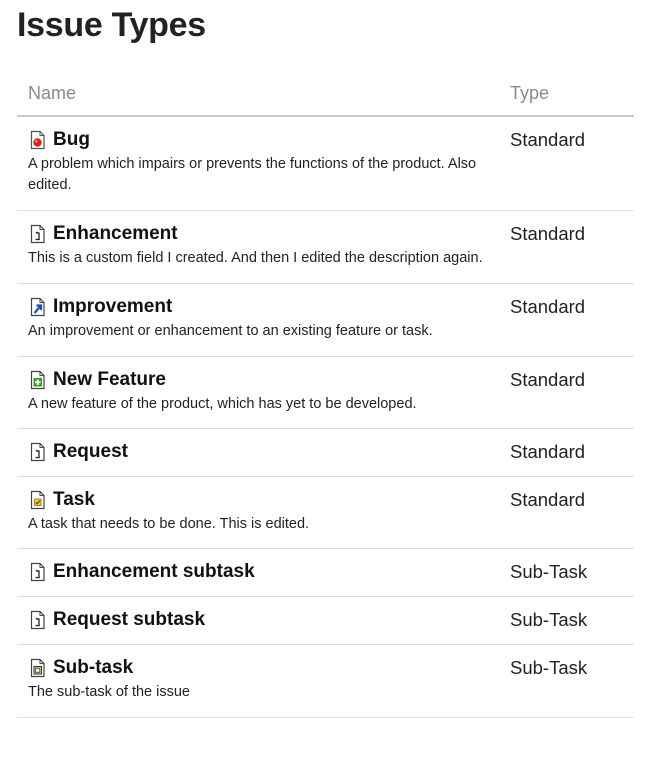 This screenshot has width=651, height=760. Describe the element at coordinates (109, 380) in the screenshot. I see `issue-name: New Feature` at that location.